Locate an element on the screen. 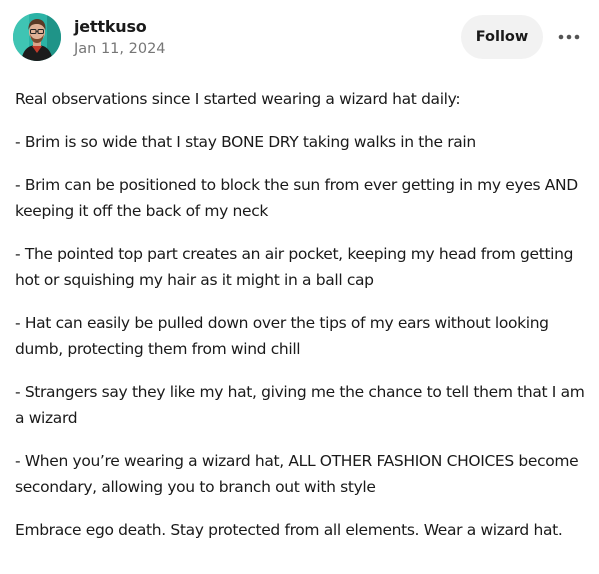 The image size is (599, 574). more-options-button is located at coordinates (569, 37).